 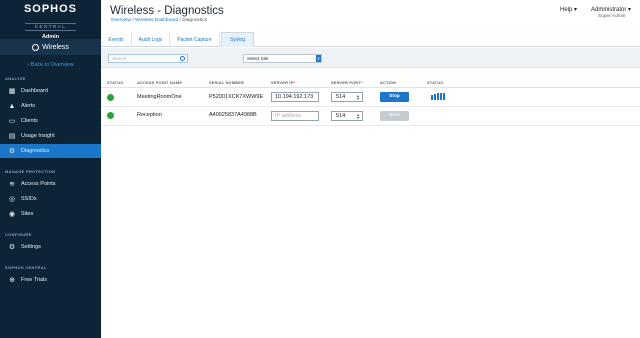 I want to click on sidebar-item-access-points: ≋ Access Points, so click(x=50, y=184).